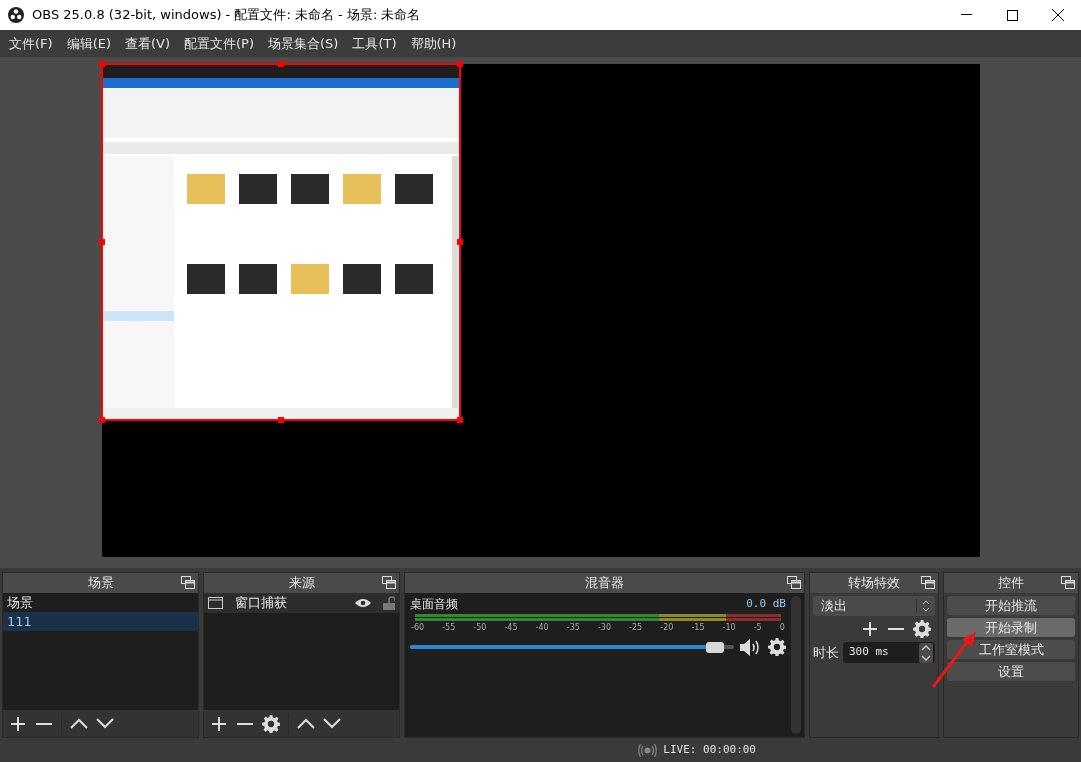 The height and width of the screenshot is (762, 1081). I want to click on menu-item: 场景集合(S), so click(303, 43).